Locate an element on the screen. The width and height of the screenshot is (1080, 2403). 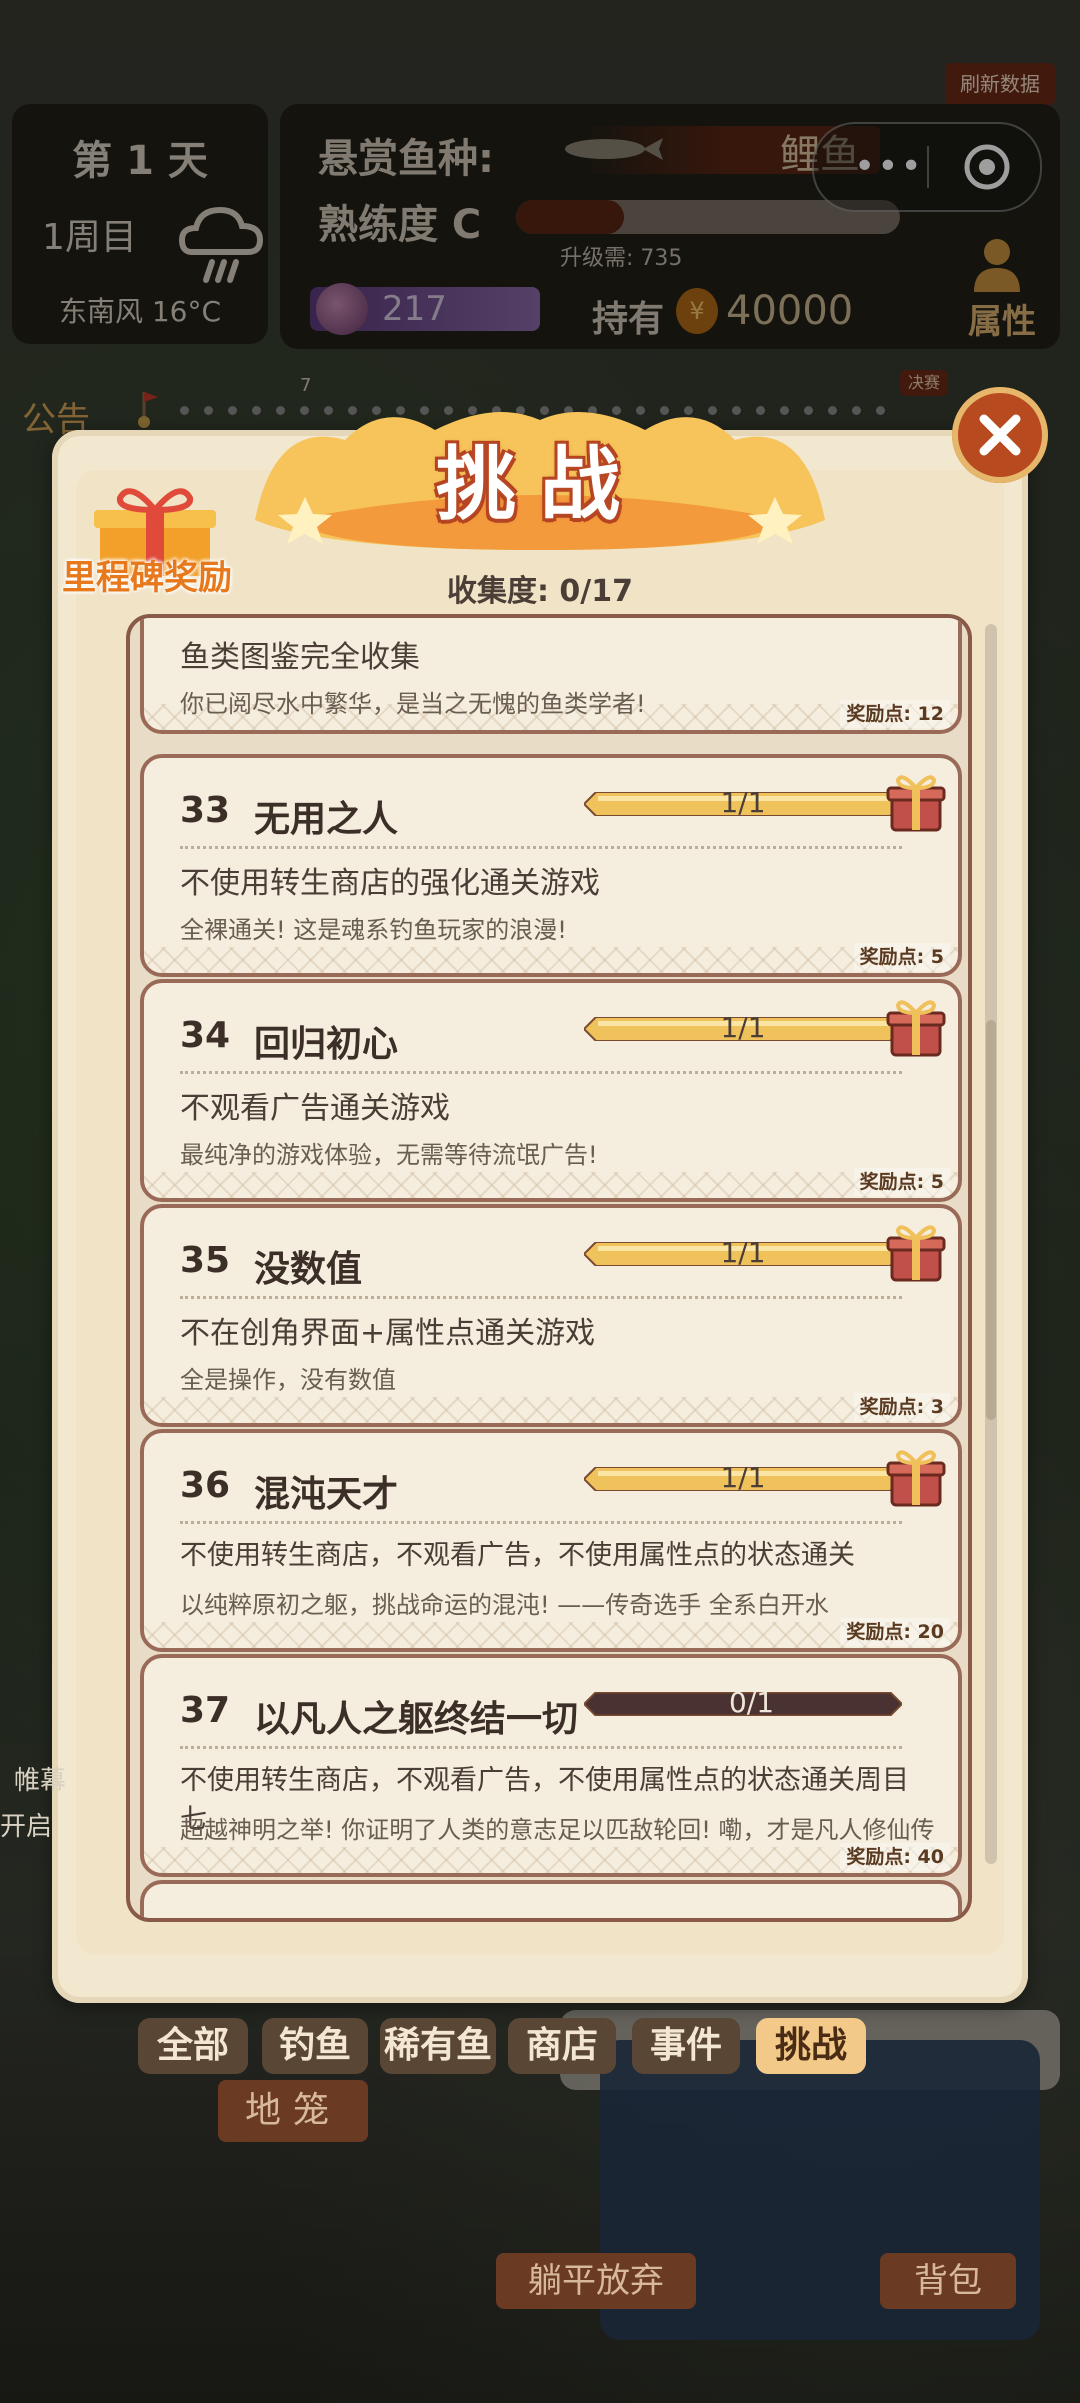
tab-1: 钓鱼 is located at coordinates (315, 2046).